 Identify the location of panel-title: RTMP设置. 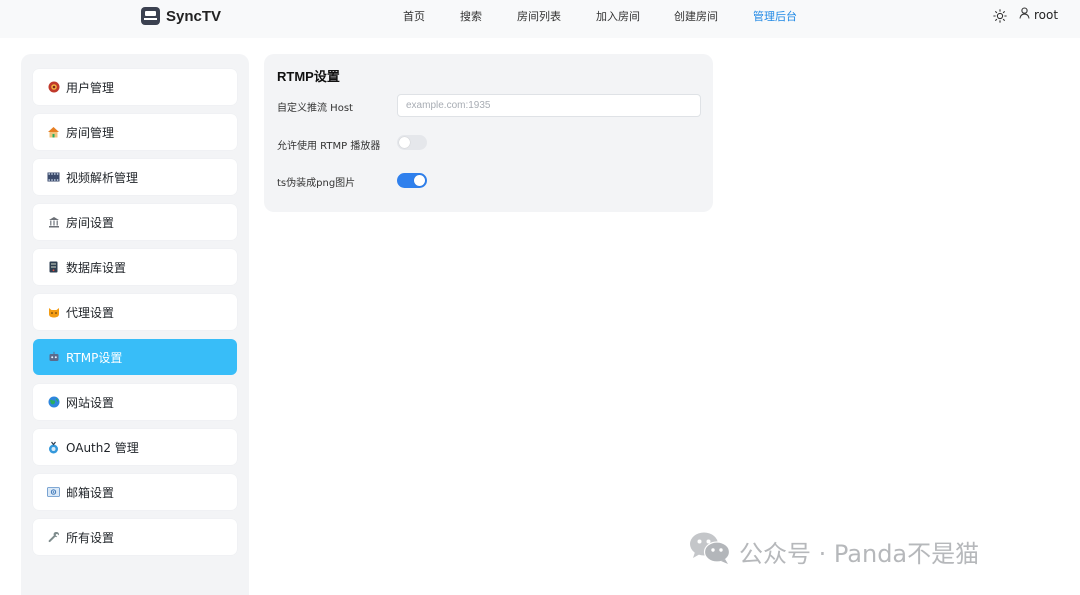
(308, 76).